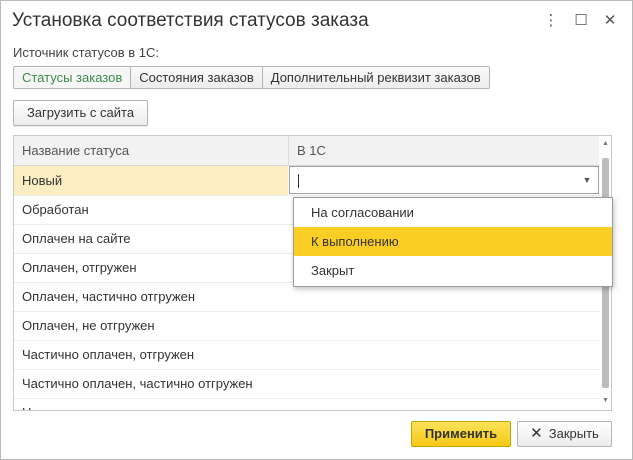 Image resolution: width=633 pixels, height=460 pixels. What do you see at coordinates (573, 433) in the screenshot?
I see `close-button-label: Закрыть` at bounding box center [573, 433].